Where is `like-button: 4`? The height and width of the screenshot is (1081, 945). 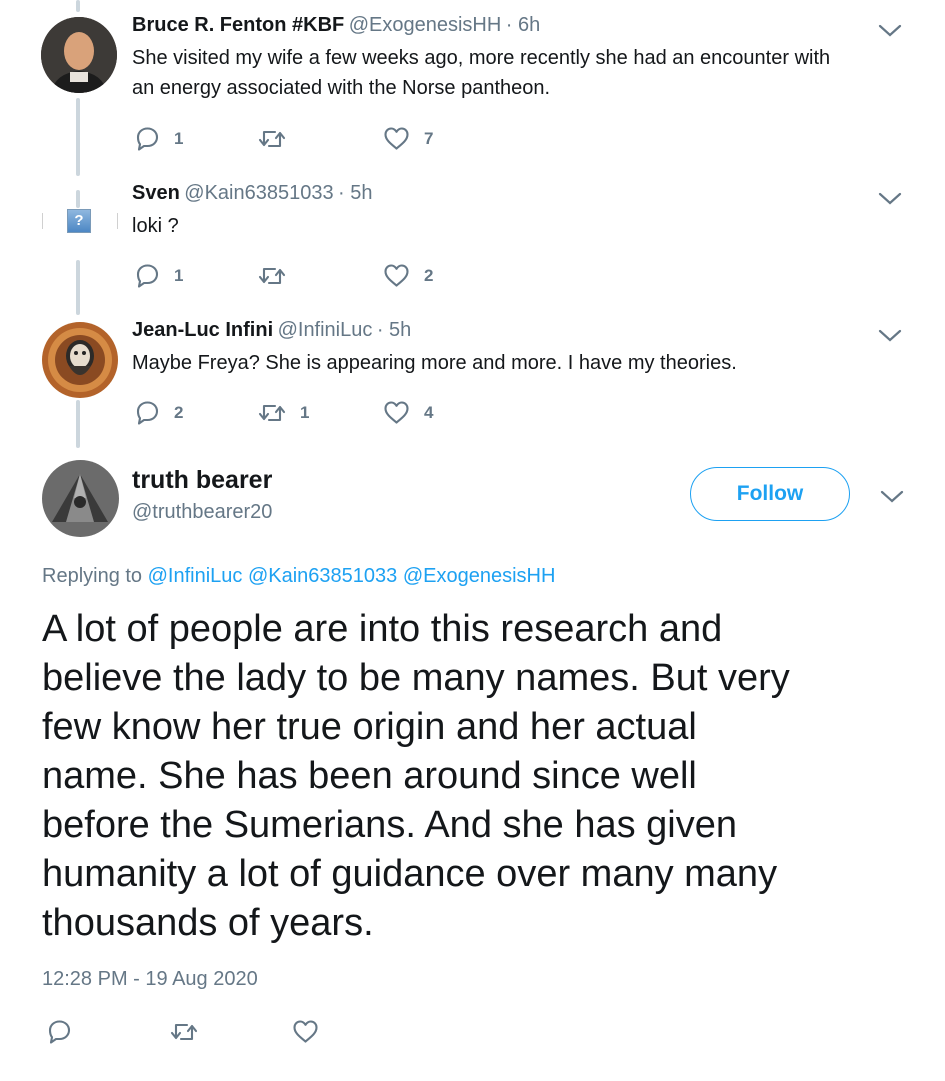
like-button: 4 is located at coordinates (408, 412).